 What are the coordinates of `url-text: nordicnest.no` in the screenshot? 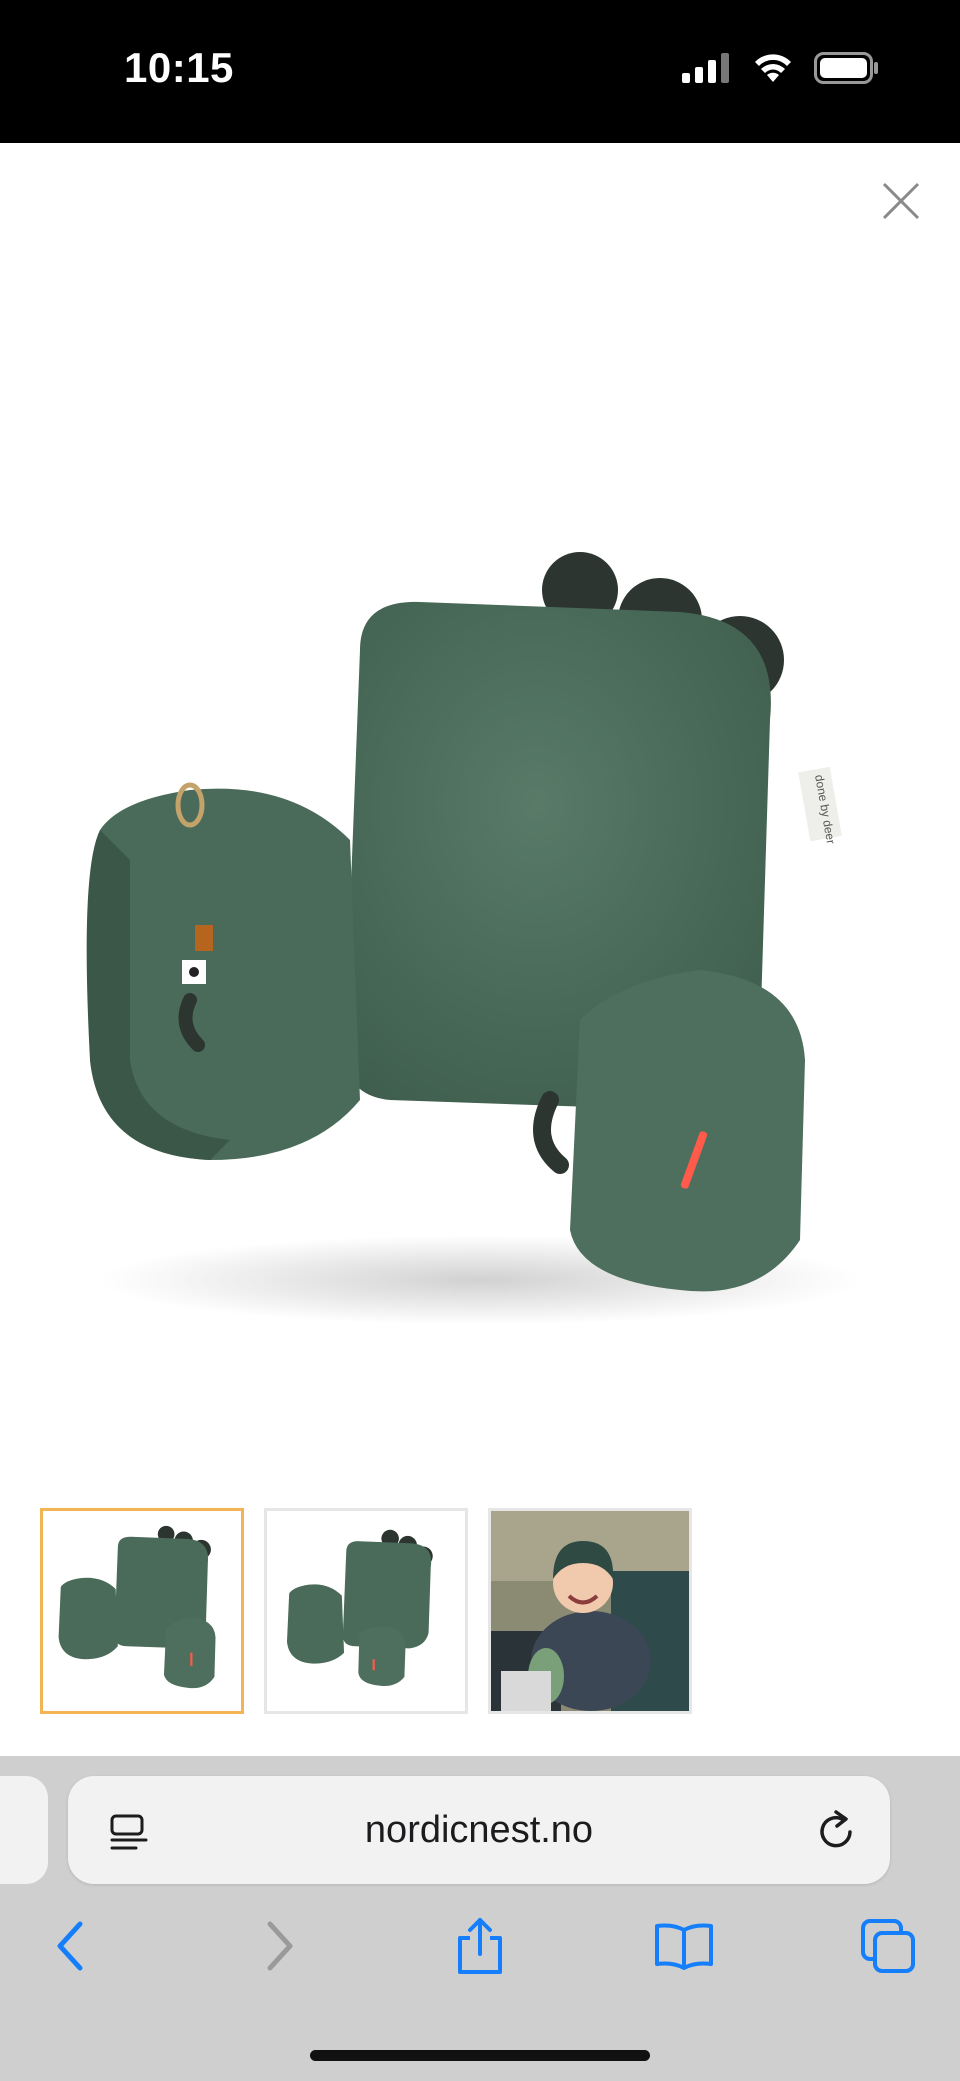 It's located at (479, 1829).